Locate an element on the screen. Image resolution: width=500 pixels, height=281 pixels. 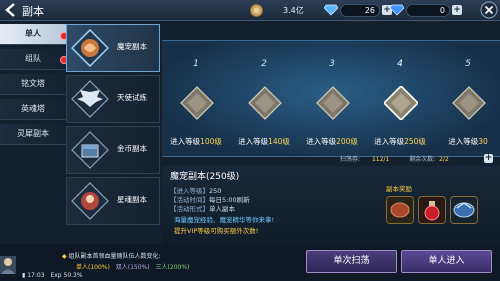
level-requirement: 进入等级200级 is located at coordinates (332, 141).